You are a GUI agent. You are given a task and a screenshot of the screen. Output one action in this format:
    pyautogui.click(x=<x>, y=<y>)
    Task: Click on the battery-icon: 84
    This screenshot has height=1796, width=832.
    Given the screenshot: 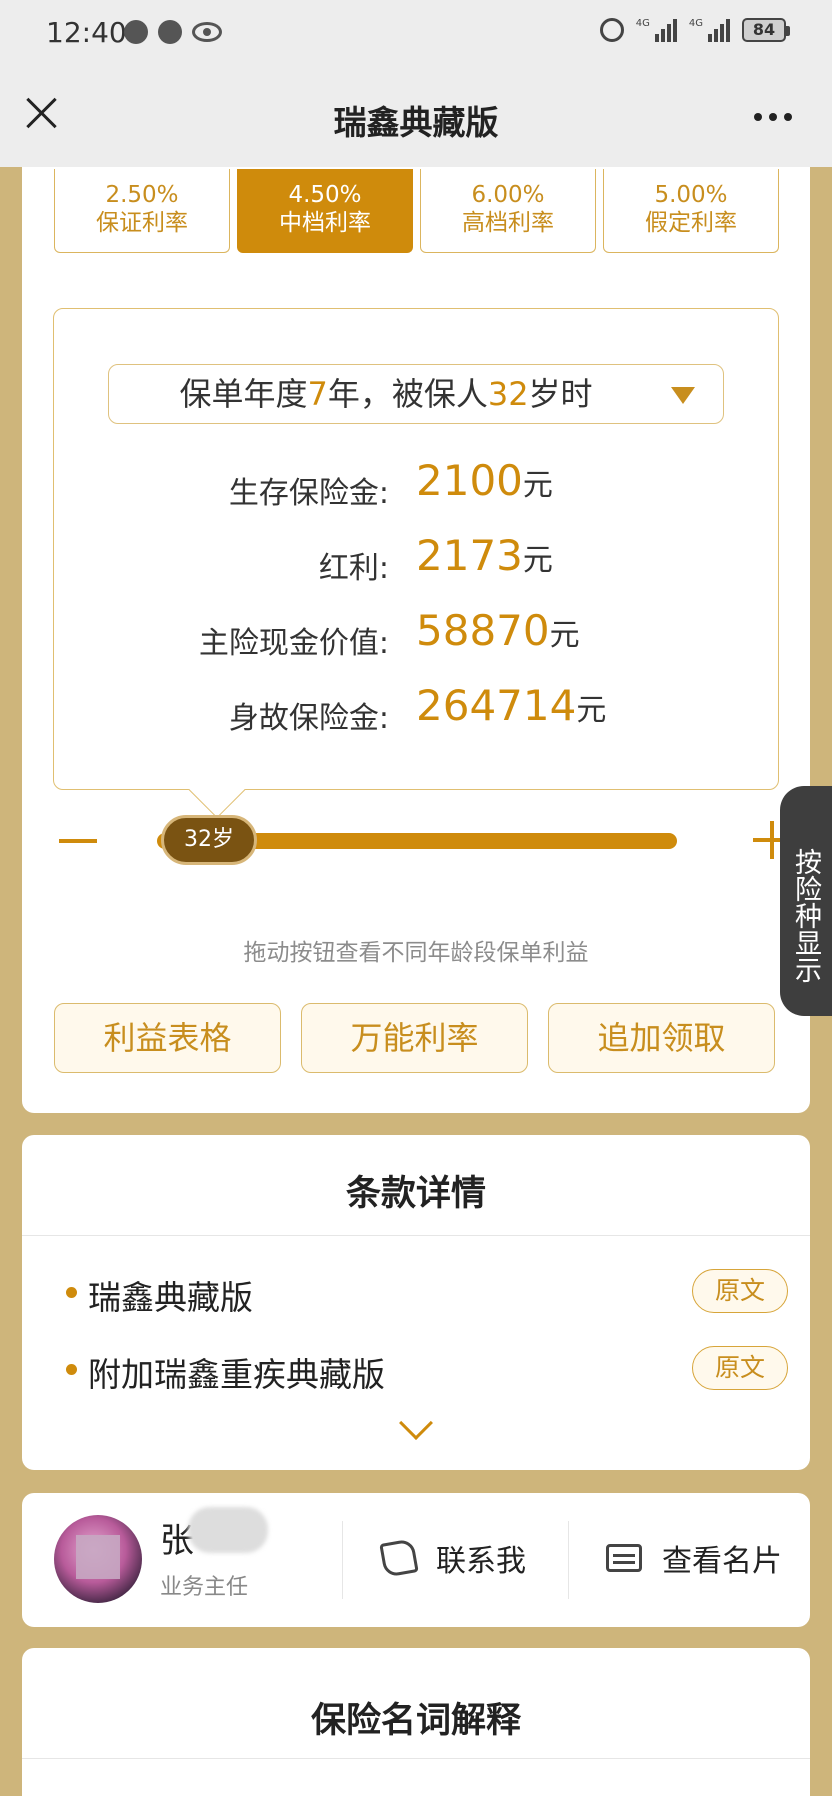 What is the action you would take?
    pyautogui.click(x=766, y=30)
    